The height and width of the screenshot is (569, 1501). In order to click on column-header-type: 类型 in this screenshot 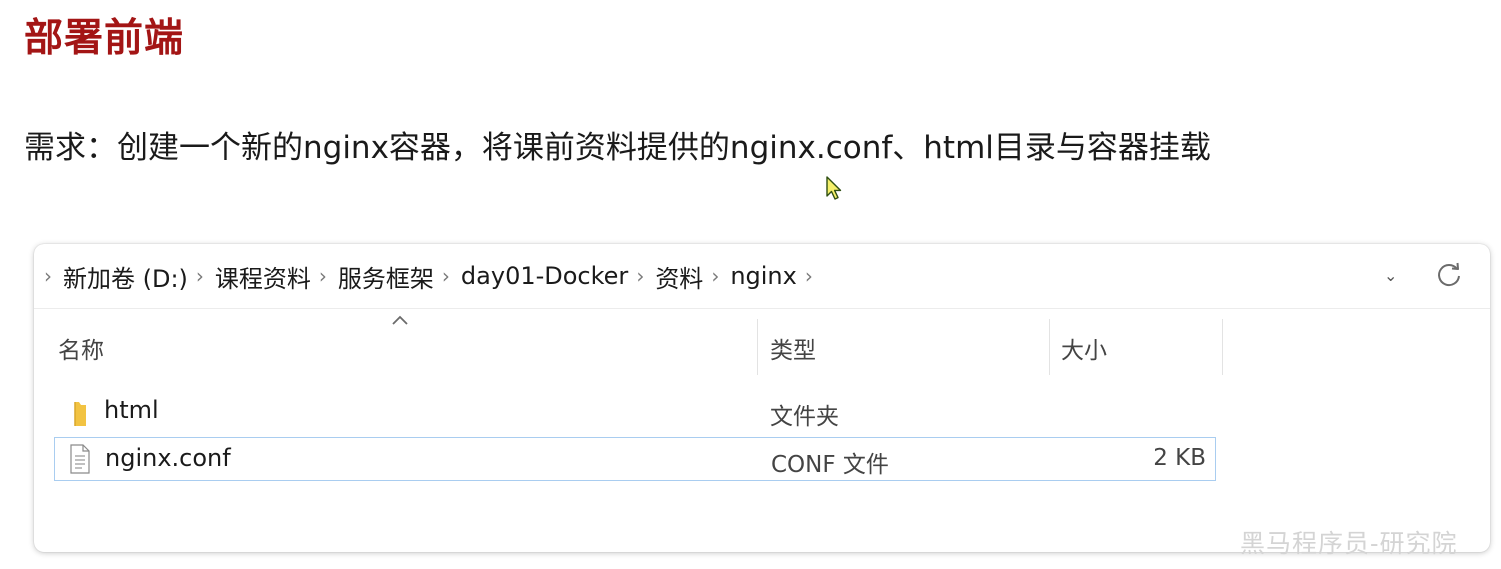, I will do `click(793, 348)`.